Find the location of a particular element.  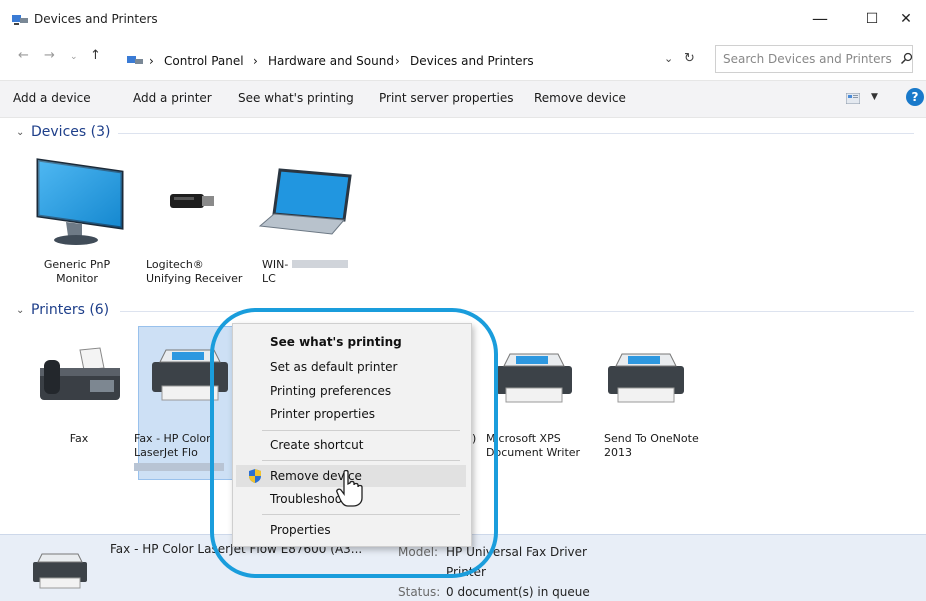

search-placeholder: Search Devices and Printers is located at coordinates (807, 59).